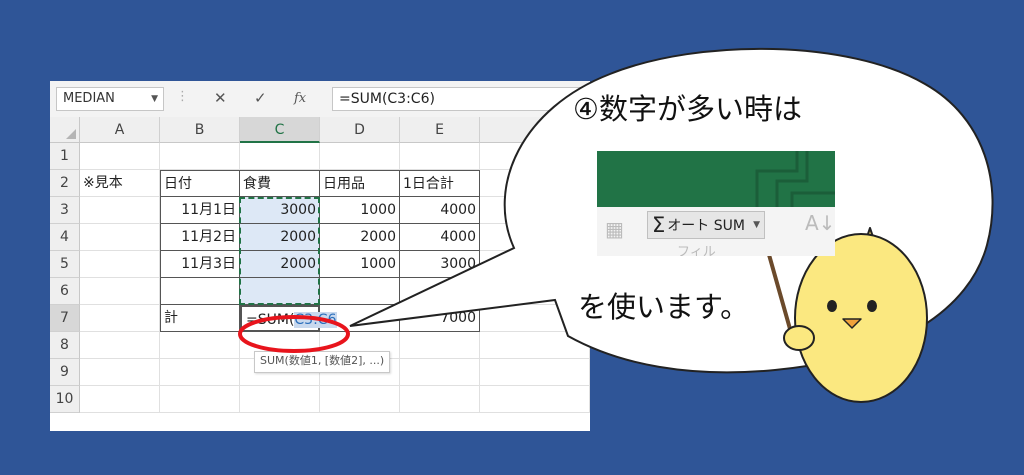 The width and height of the screenshot is (1024, 475). Describe the element at coordinates (716, 179) in the screenshot. I see `ribbon-header` at that location.